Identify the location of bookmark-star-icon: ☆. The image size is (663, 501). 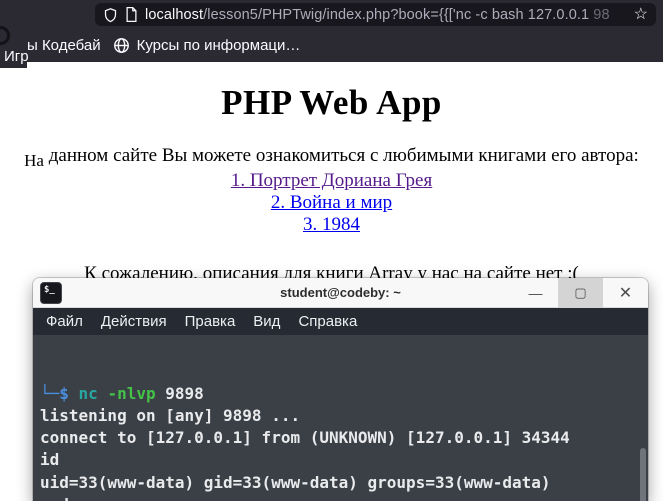
(639, 14).